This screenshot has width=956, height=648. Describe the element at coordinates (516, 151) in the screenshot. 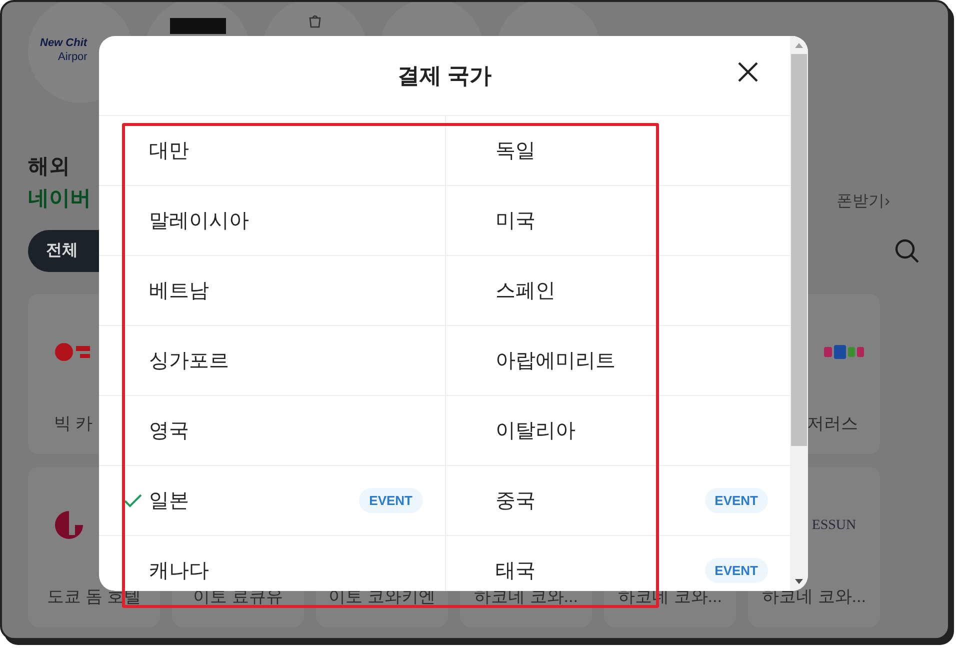

I see `country-name: 독일` at that location.